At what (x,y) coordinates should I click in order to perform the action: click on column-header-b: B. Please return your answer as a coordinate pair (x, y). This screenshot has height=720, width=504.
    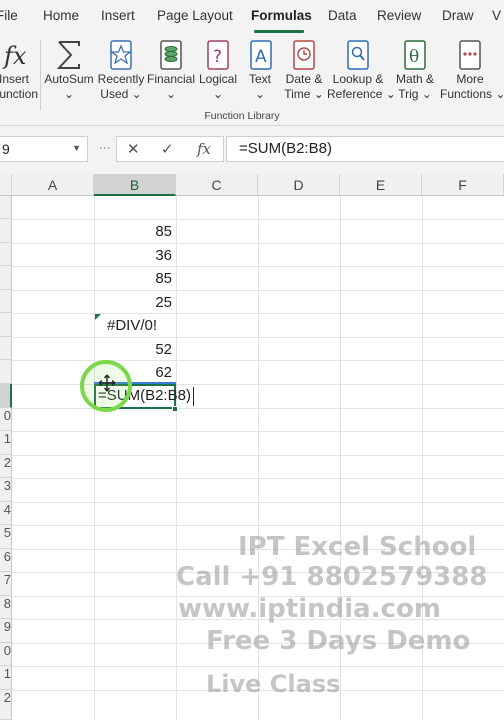
    Looking at the image, I should click on (135, 185).